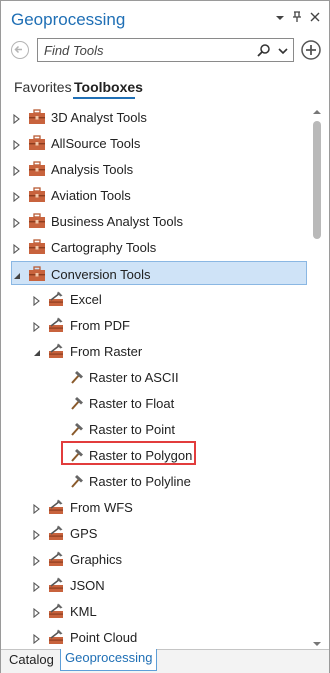 This screenshot has height=673, width=330. What do you see at coordinates (106, 351) in the screenshot?
I see `tree-item-label: From Raster` at bounding box center [106, 351].